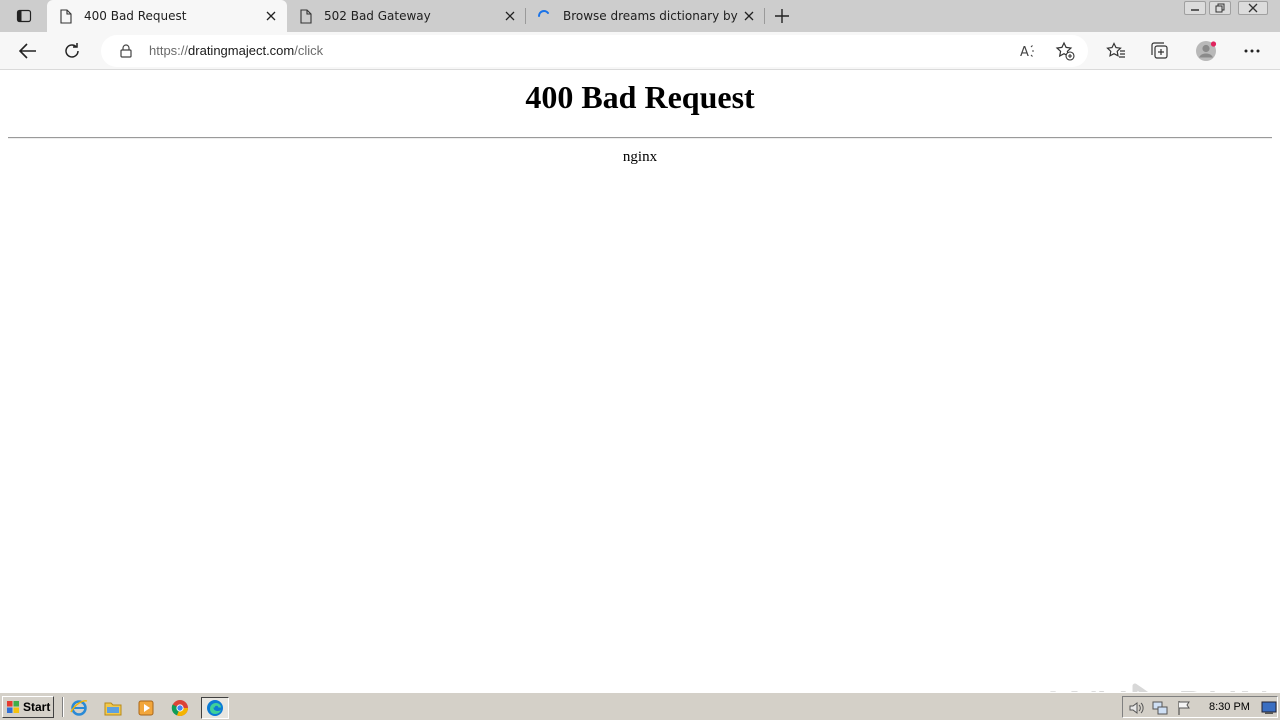  Describe the element at coordinates (544, 16) in the screenshot. I see `loading-spinner-icon` at that location.